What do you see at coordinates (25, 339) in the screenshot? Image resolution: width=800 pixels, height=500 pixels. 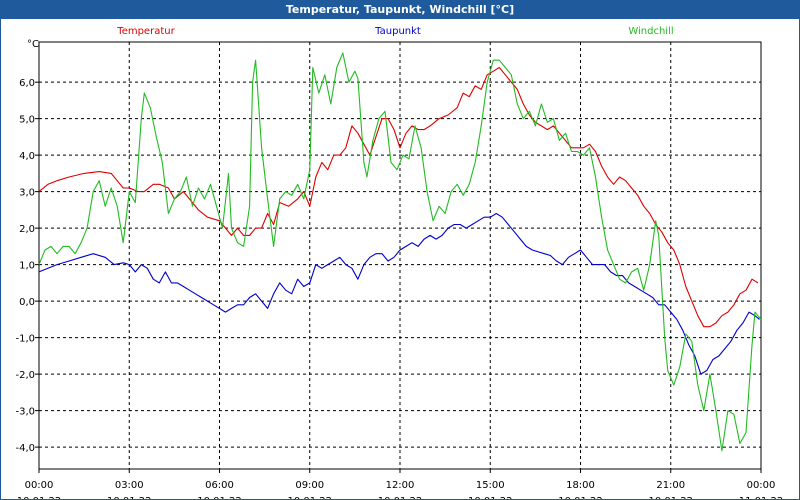 I see `y-tick-label: -1,0` at bounding box center [25, 339].